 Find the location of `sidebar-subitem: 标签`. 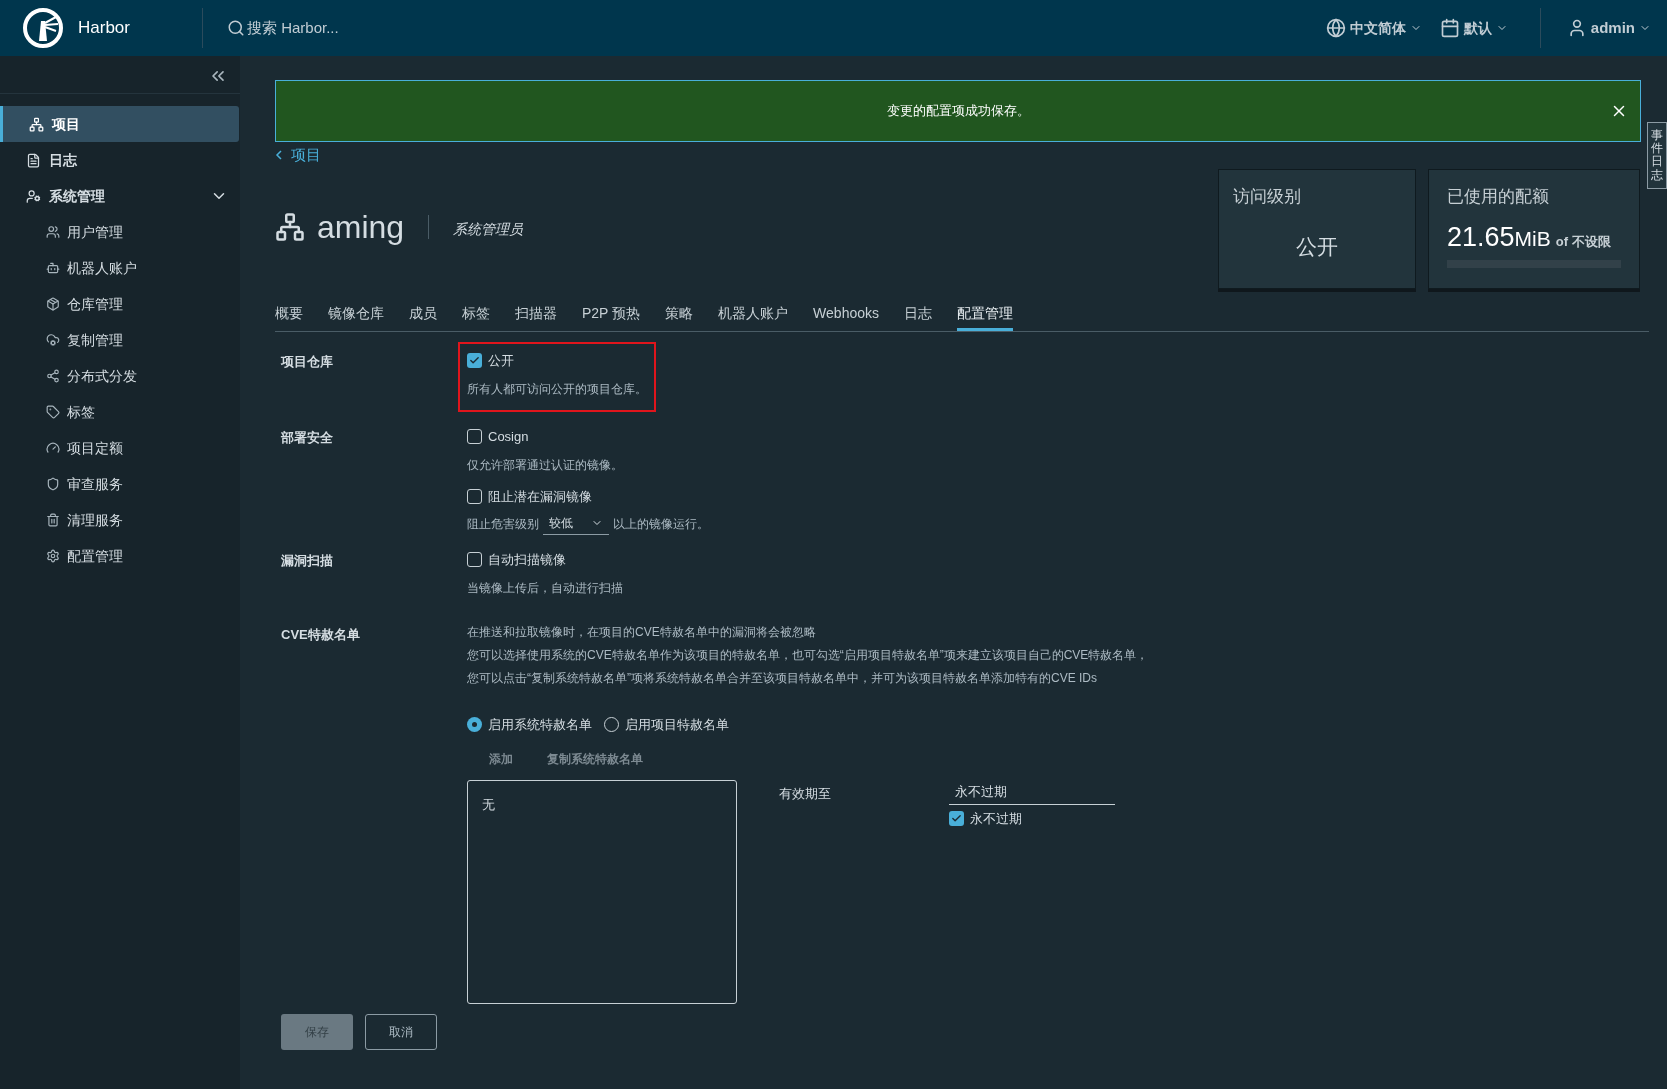

sidebar-subitem: 标签 is located at coordinates (120, 412).